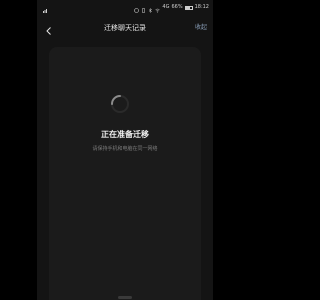  What do you see at coordinates (158, 9) in the screenshot?
I see `wifi-icon` at bounding box center [158, 9].